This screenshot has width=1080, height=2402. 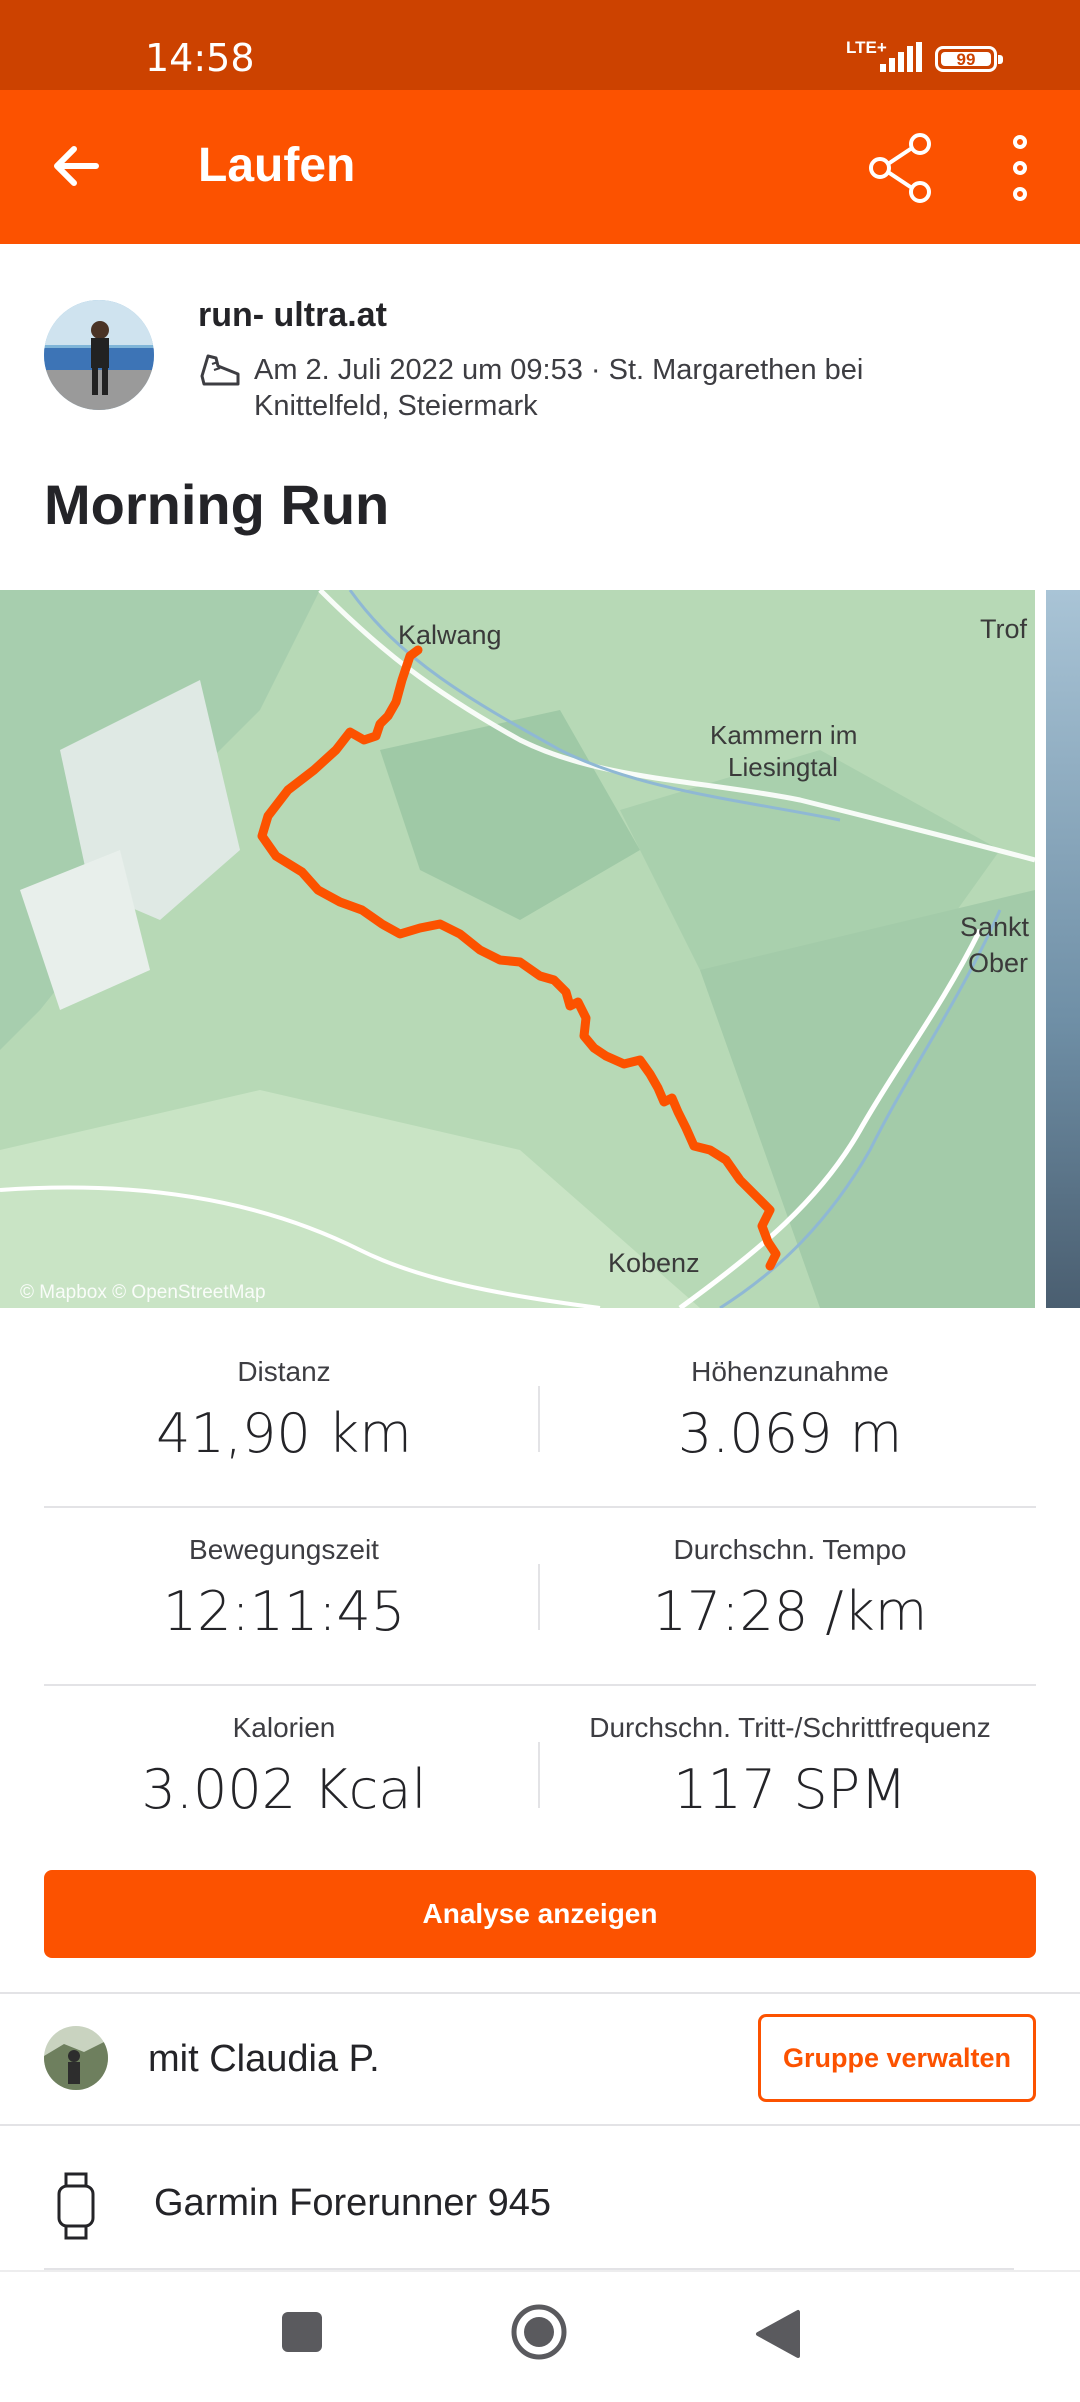 I want to click on map-label-kammern-1: Kammern im, so click(x=783, y=735).